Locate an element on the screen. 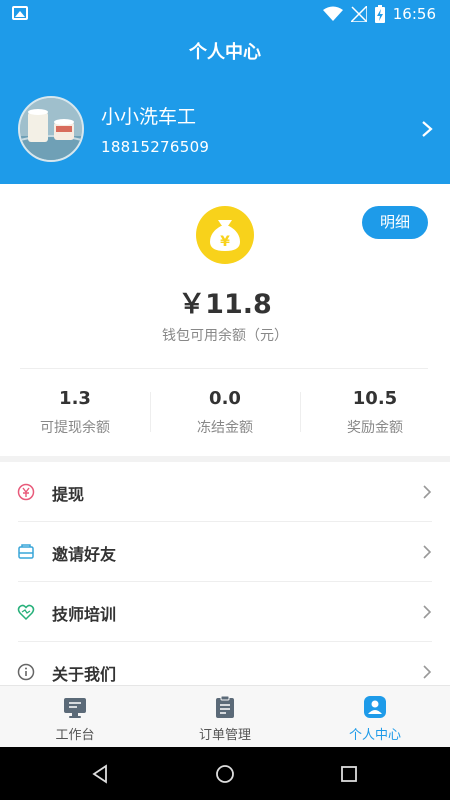 This screenshot has width=450, height=800. page-title: 个人中心 is located at coordinates (225, 52).